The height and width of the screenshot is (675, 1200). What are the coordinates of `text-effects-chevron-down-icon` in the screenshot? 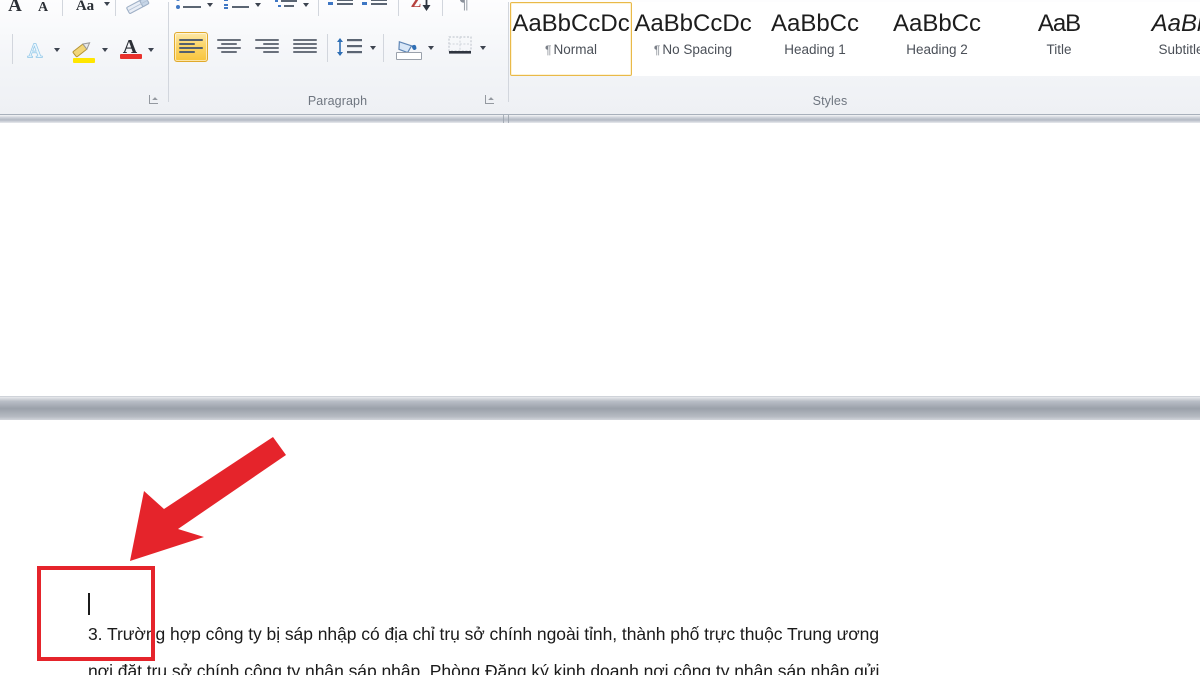 It's located at (57, 50).